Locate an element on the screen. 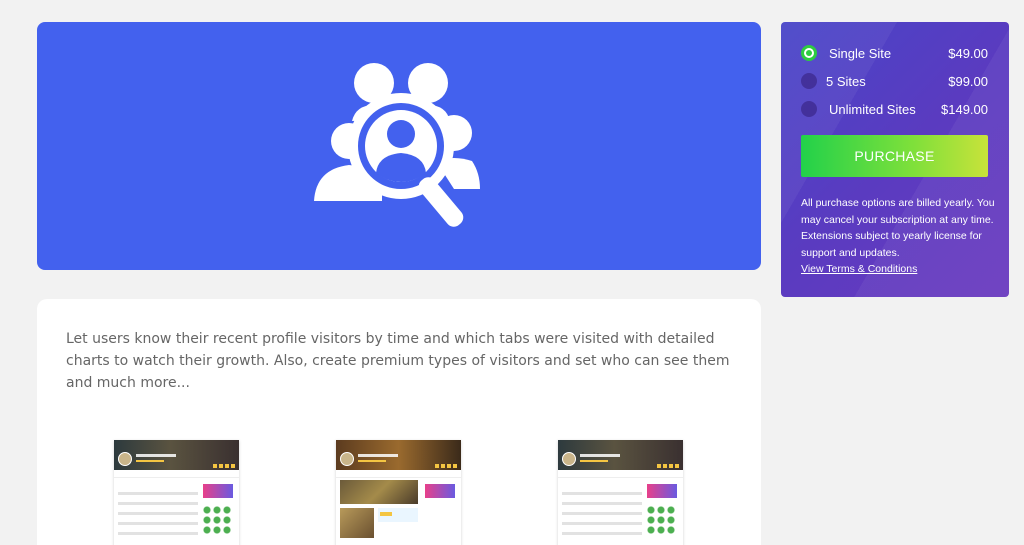 Image resolution: width=1024 pixels, height=545 pixels. option-price: $49.00 is located at coordinates (968, 53).